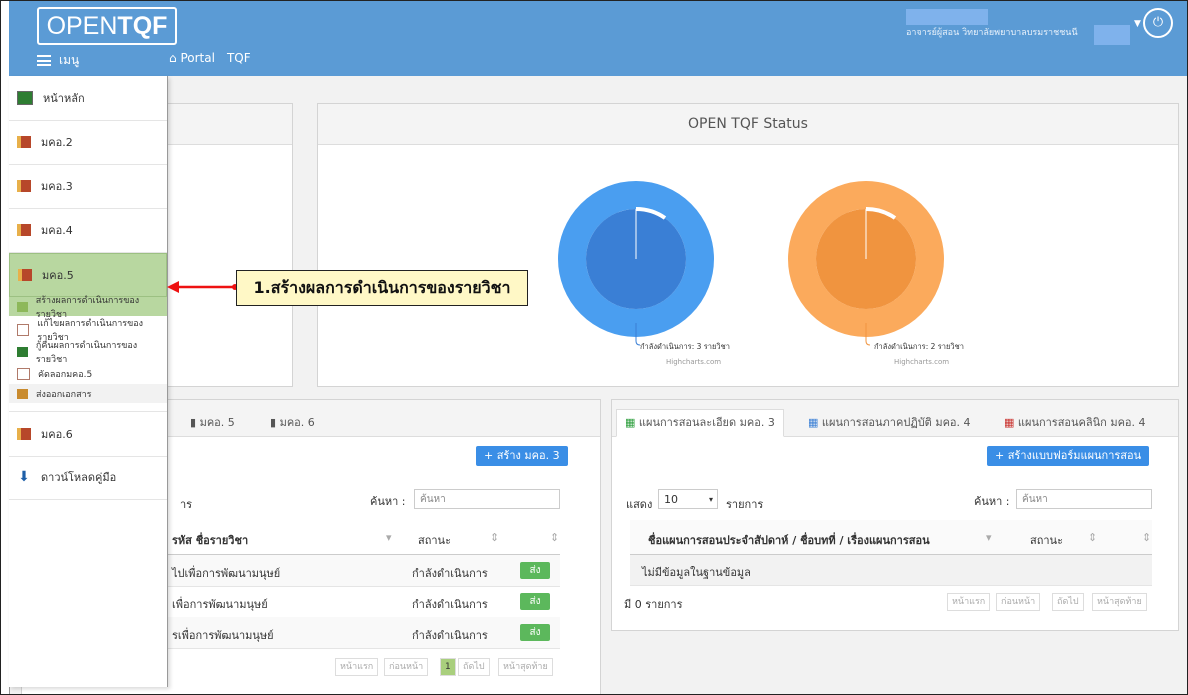 The width and height of the screenshot is (1188, 695). What do you see at coordinates (210, 540) in the screenshot?
I see `col-course: รหัส ชื่อรายวิชา` at bounding box center [210, 540].